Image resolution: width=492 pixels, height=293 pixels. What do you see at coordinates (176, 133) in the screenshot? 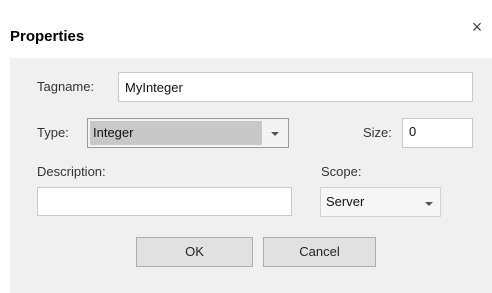
I see `type-selected-value: Integer` at bounding box center [176, 133].